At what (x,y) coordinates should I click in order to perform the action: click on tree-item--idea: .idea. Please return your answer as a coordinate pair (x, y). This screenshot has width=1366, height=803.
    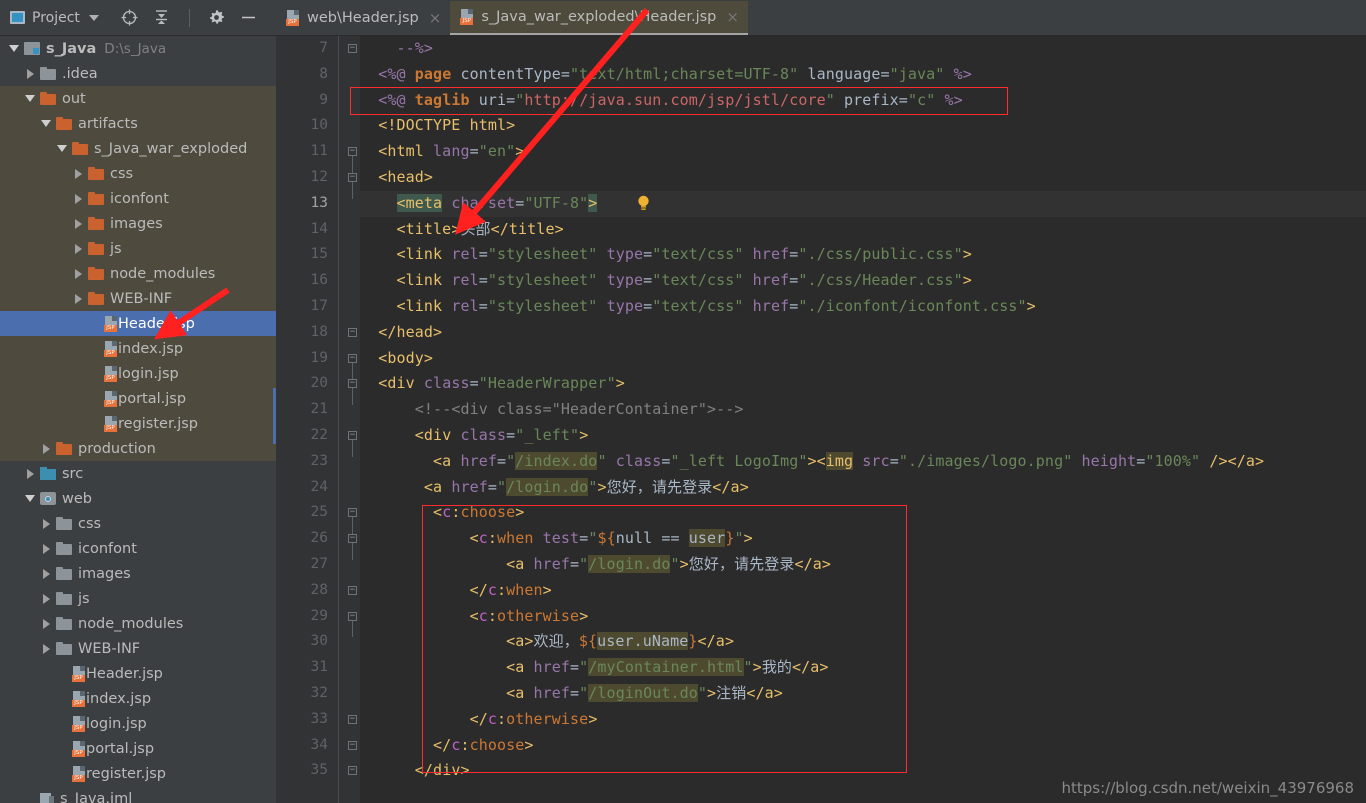
    Looking at the image, I should click on (138, 73).